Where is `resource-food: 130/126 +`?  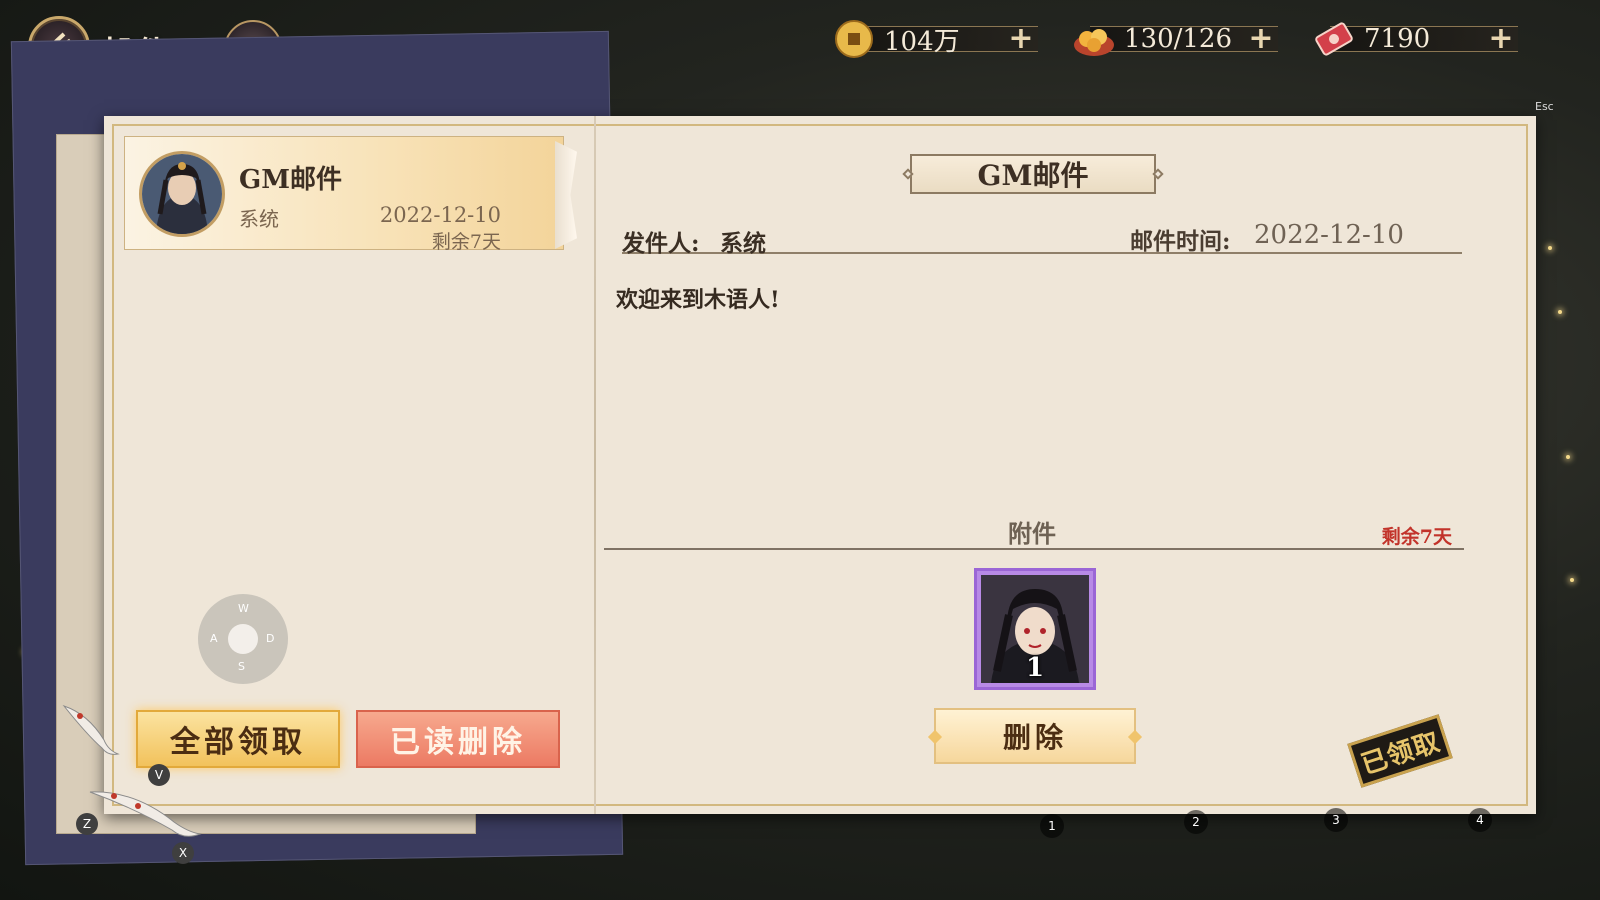 resource-food: 130/126 + is located at coordinates (1175, 39).